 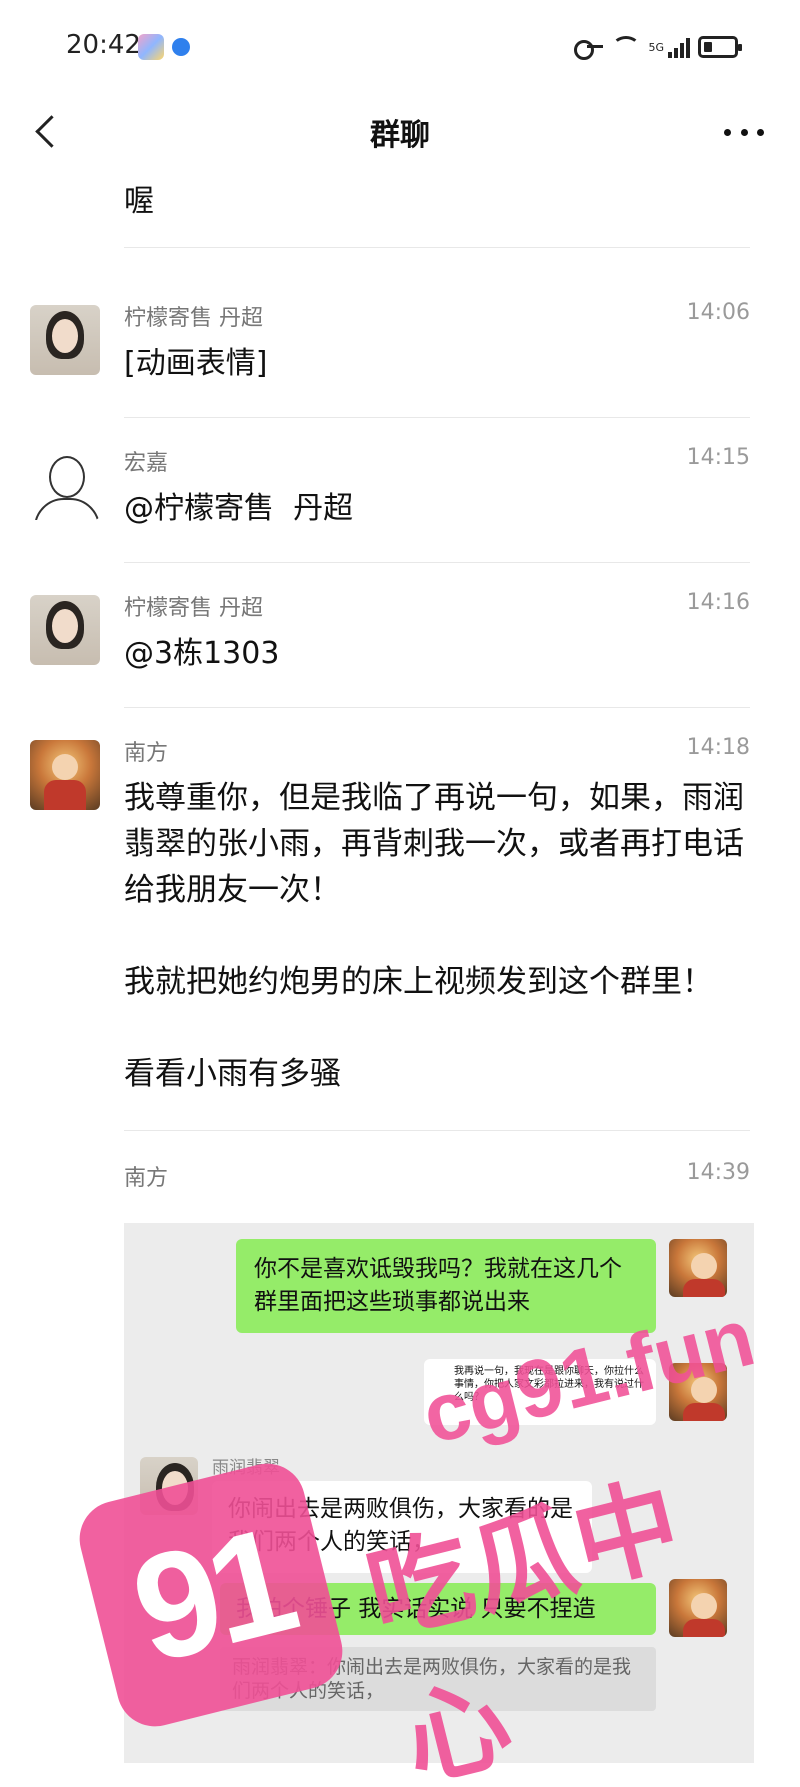 I want to click on network-label: 5G, so click(x=656, y=47).